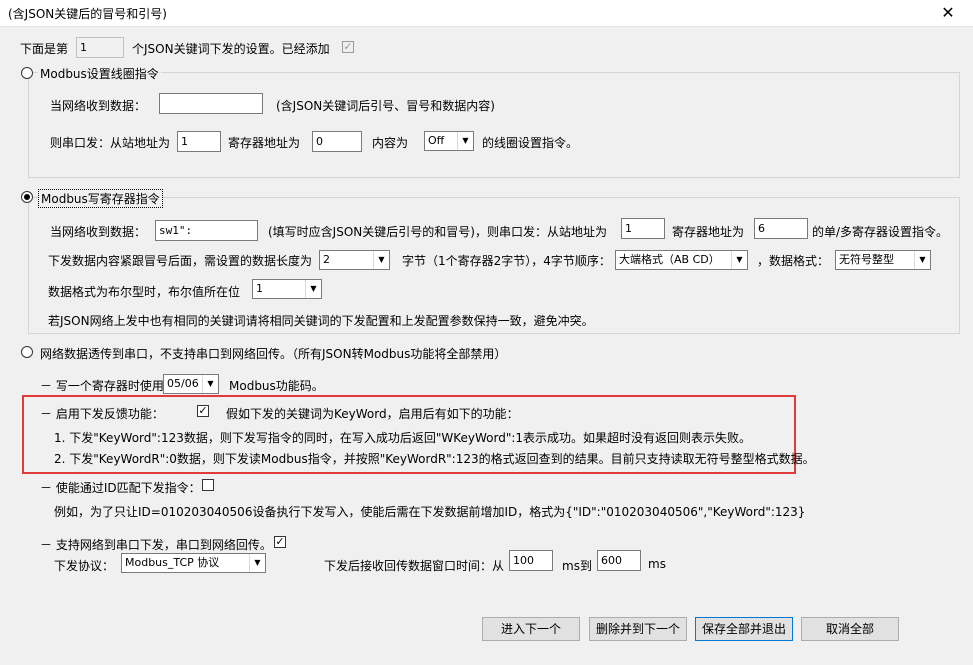 This screenshot has height=665, width=973. I want to click on title-bar: (含JSON关键后的冒号和引号) ✕, so click(486, 13).